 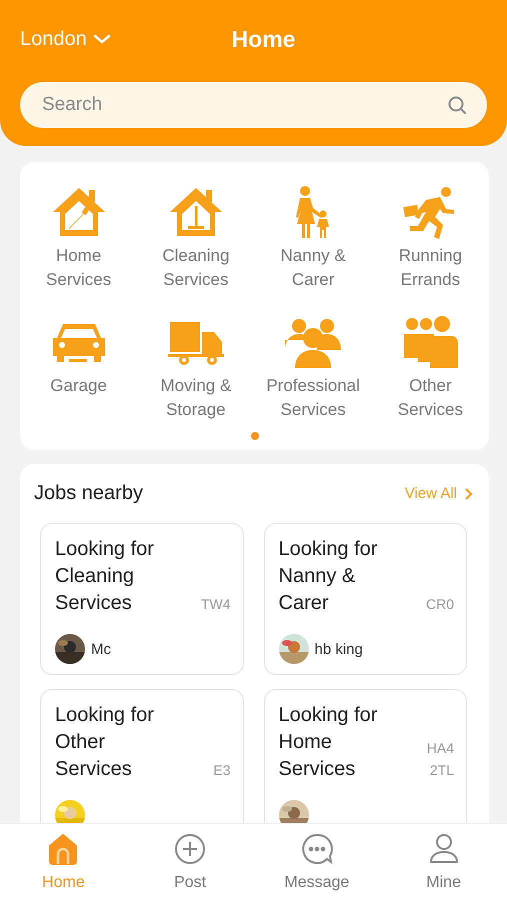 I want to click on section-title: Jobs nearby, so click(x=88, y=493).